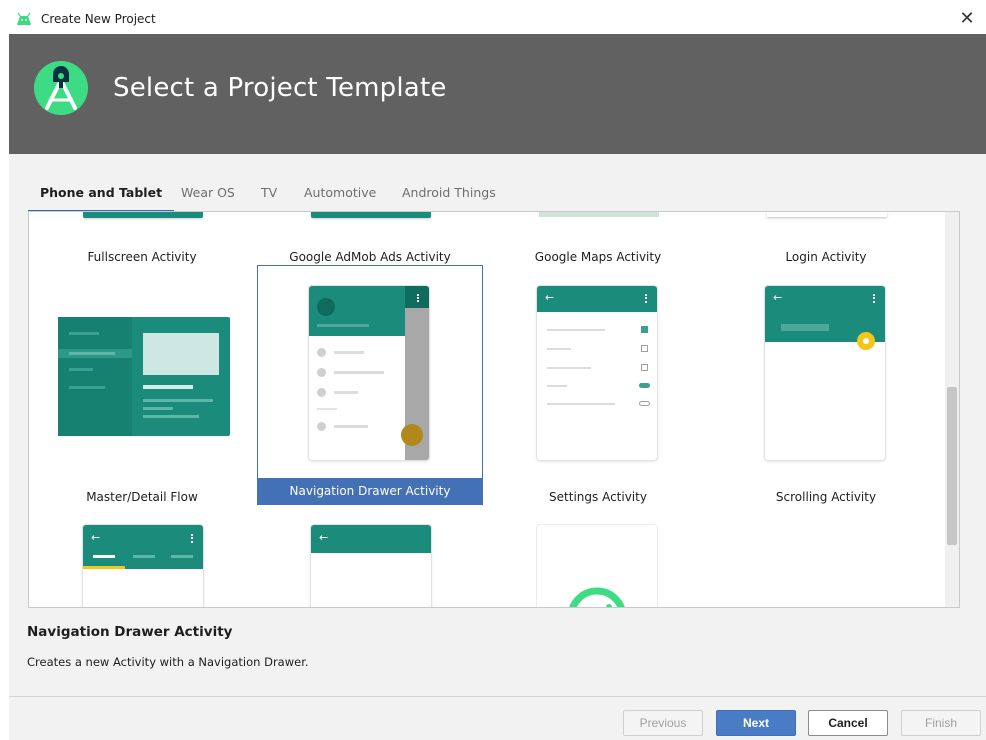 This screenshot has width=986, height=740. I want to click on android-studio-logo, so click(61, 88).